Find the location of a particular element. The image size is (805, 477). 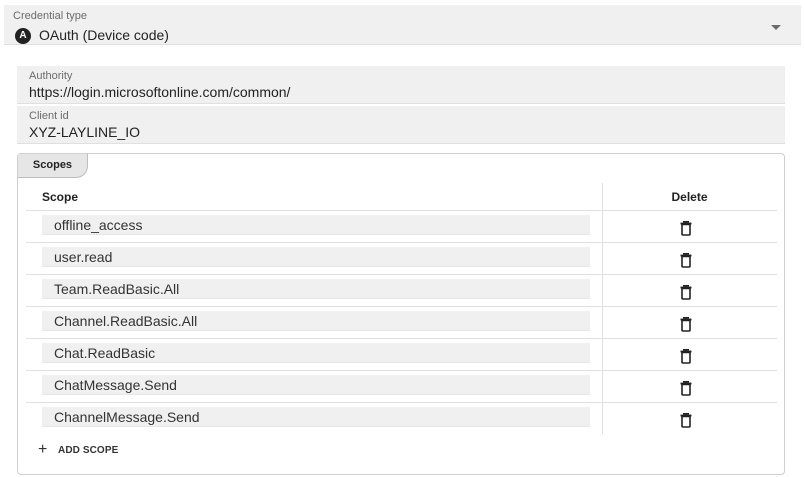

credential-type-select: Credential type A OAuth (Device code) is located at coordinates (402, 25).